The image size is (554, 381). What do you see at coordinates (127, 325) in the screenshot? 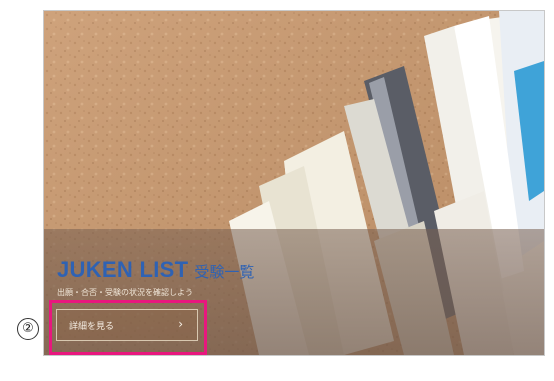
I see `view-details-button: 詳細を見る ›` at bounding box center [127, 325].